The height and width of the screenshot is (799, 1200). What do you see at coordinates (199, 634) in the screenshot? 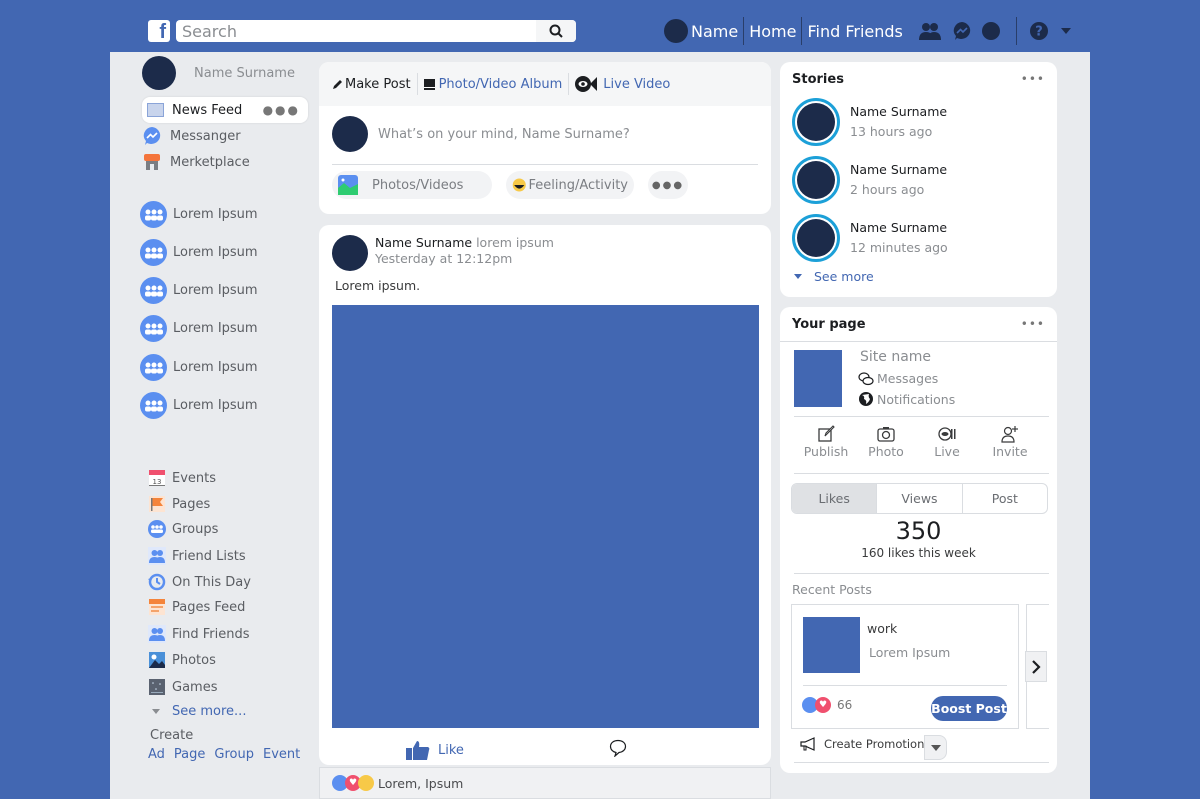
I see `sidebar-item-find-friends: Find Friends` at bounding box center [199, 634].